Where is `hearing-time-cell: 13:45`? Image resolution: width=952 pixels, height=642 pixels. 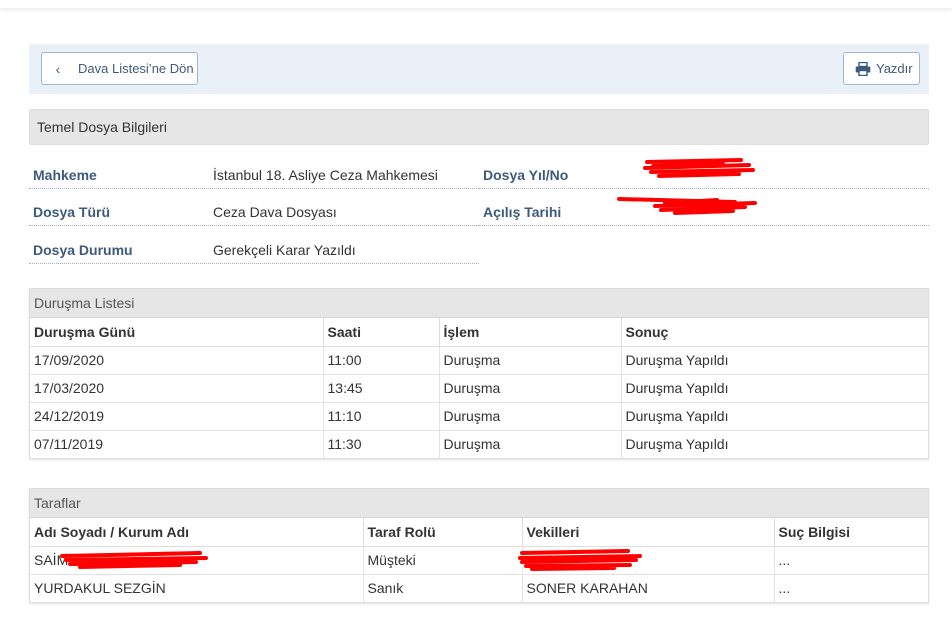 hearing-time-cell: 13:45 is located at coordinates (381, 388).